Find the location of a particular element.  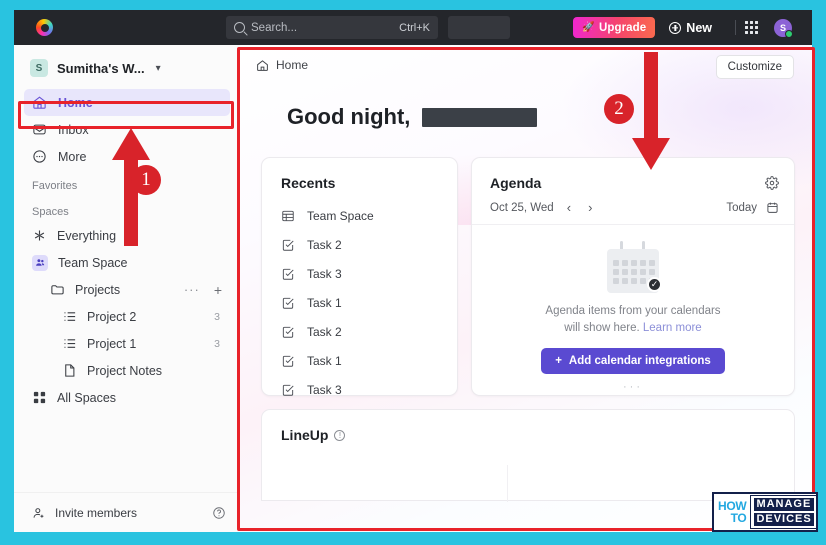

list-item-label: Task 3 is located at coordinates (324, 389).